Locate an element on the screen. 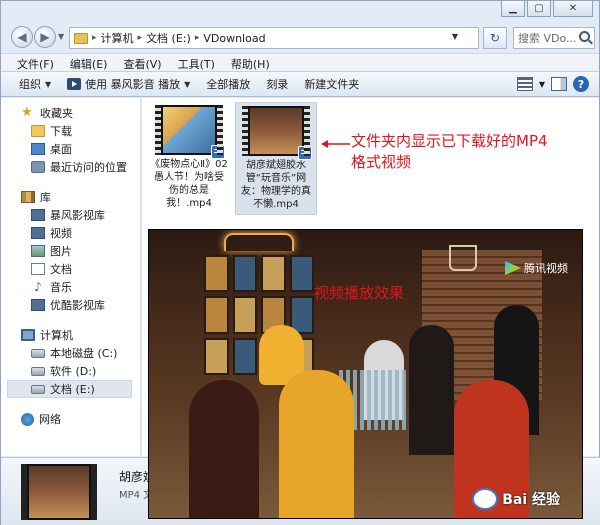 The width and height of the screenshot is (600, 525). file-name: 《废物点心Ⅱ》02愚人节！为啥受伤的总是我！.mp4 is located at coordinates (189, 184).